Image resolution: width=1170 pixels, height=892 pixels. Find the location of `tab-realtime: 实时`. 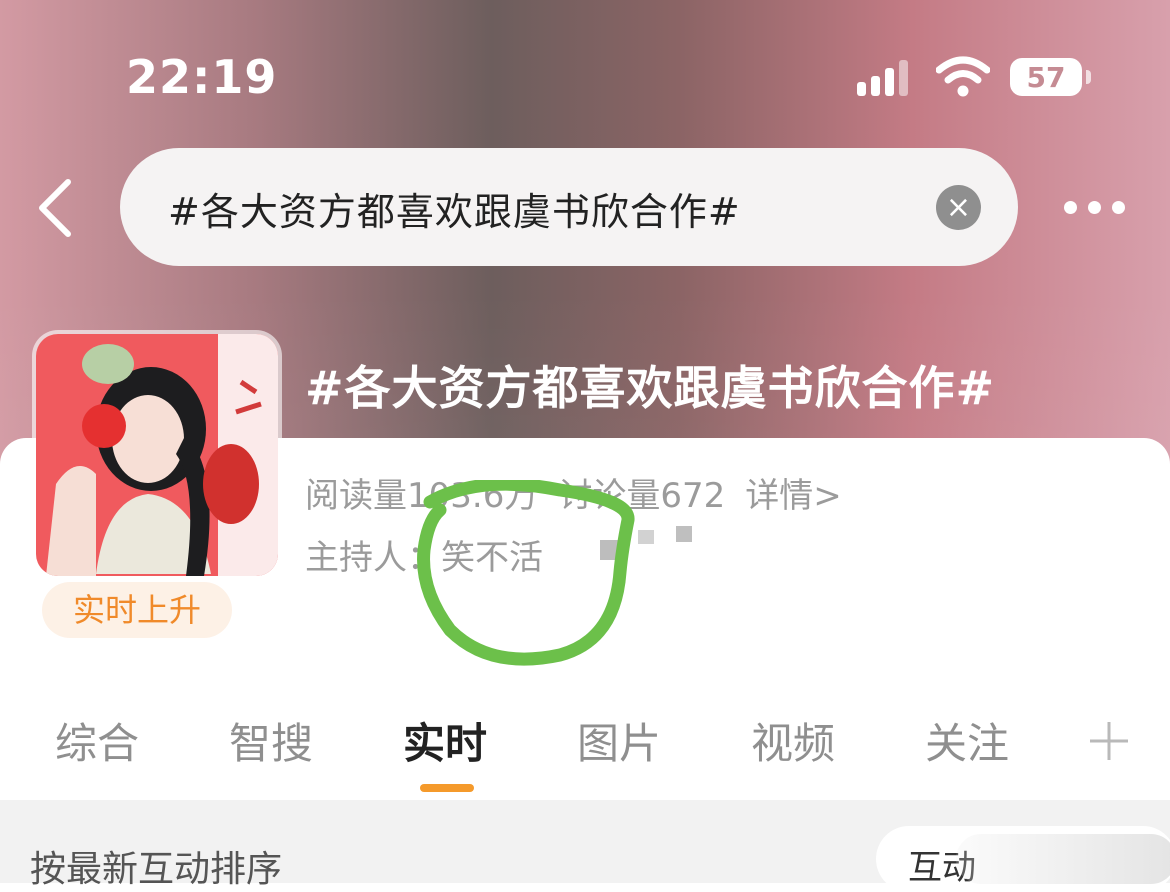

tab-realtime: 实时 is located at coordinates (445, 740).